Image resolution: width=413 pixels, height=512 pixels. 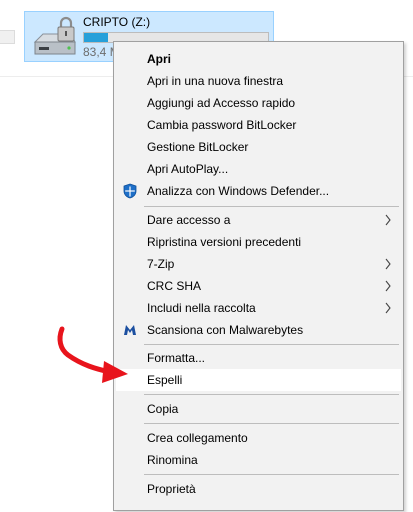 What do you see at coordinates (258, 308) in the screenshot?
I see `menu-item-includi-raccolta: Includi nella raccolta` at bounding box center [258, 308].